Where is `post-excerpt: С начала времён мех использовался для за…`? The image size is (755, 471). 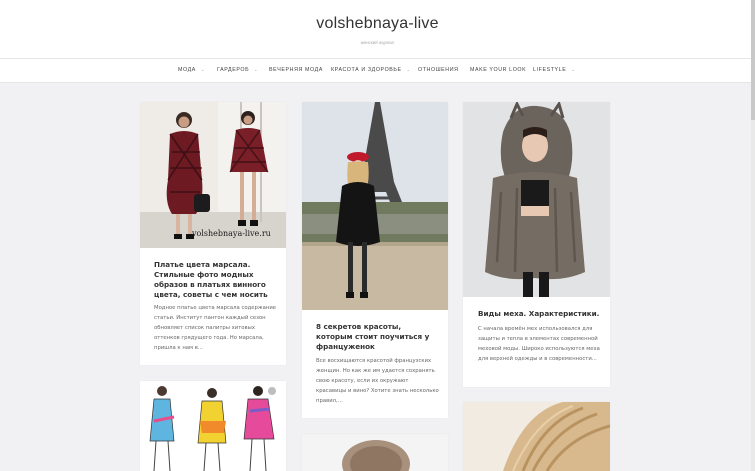 post-excerpt: С начала времён мех использовался для за… is located at coordinates (539, 344).